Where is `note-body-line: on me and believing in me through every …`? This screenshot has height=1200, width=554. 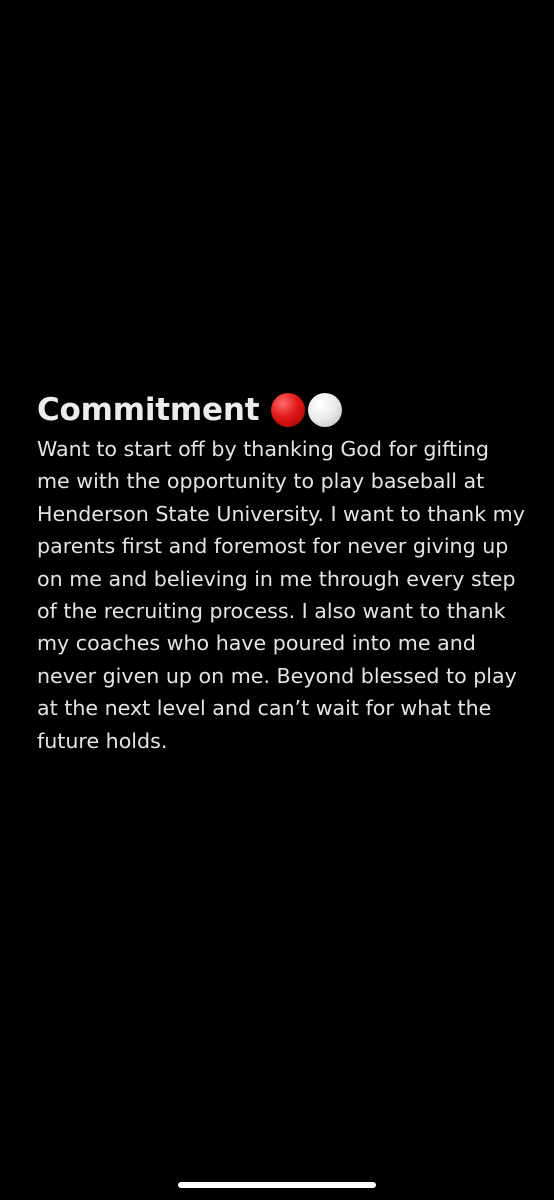
note-body-line: on me and believing in me through every … is located at coordinates (276, 578).